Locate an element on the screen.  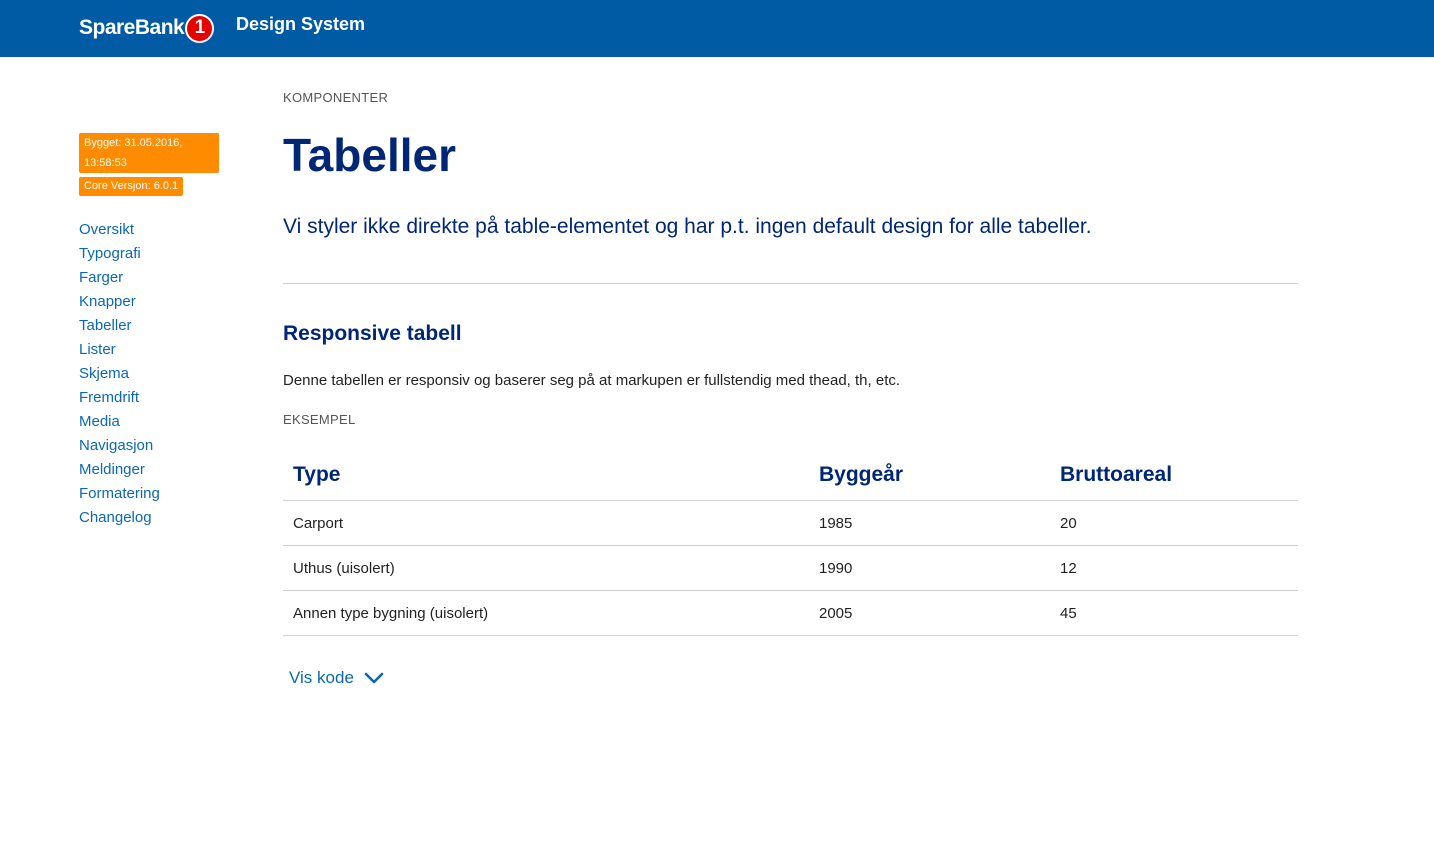
sidebar-item-farger: Farger is located at coordinates (119, 278).